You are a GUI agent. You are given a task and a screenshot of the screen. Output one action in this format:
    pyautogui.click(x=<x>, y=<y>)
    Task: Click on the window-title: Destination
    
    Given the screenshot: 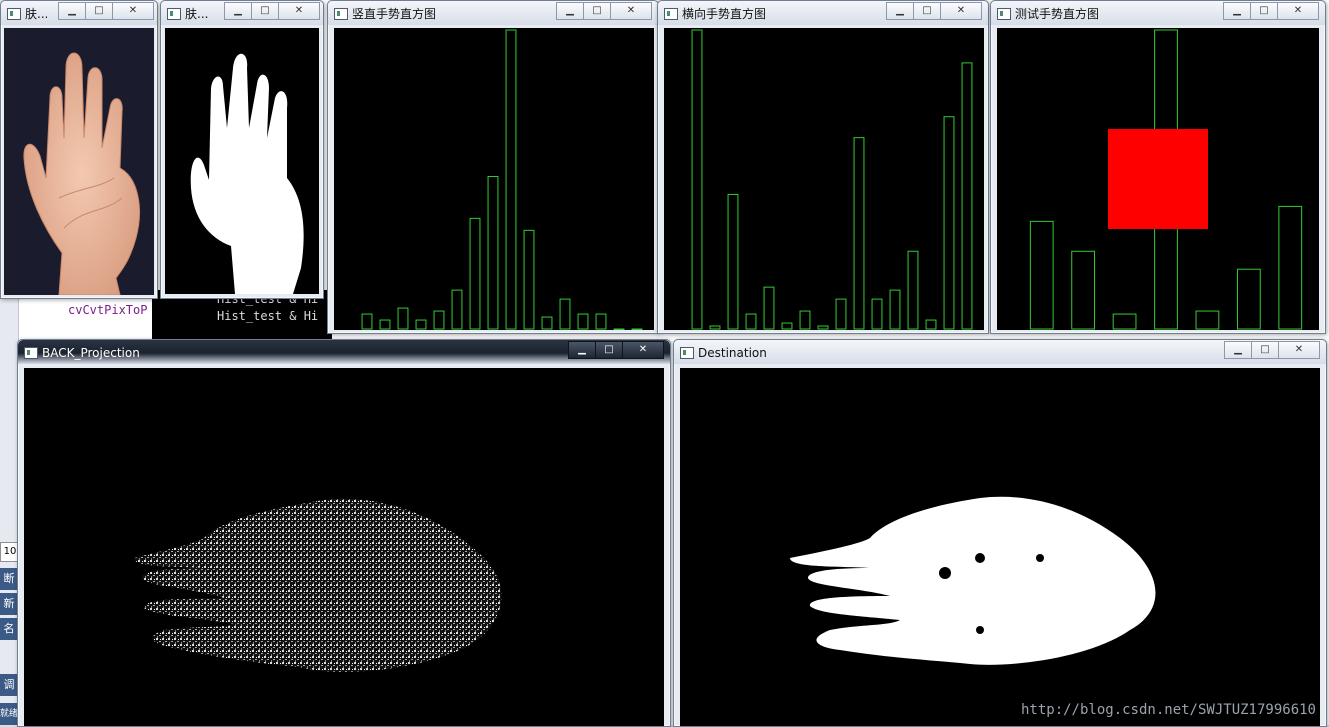 What is the action you would take?
    pyautogui.click(x=732, y=353)
    